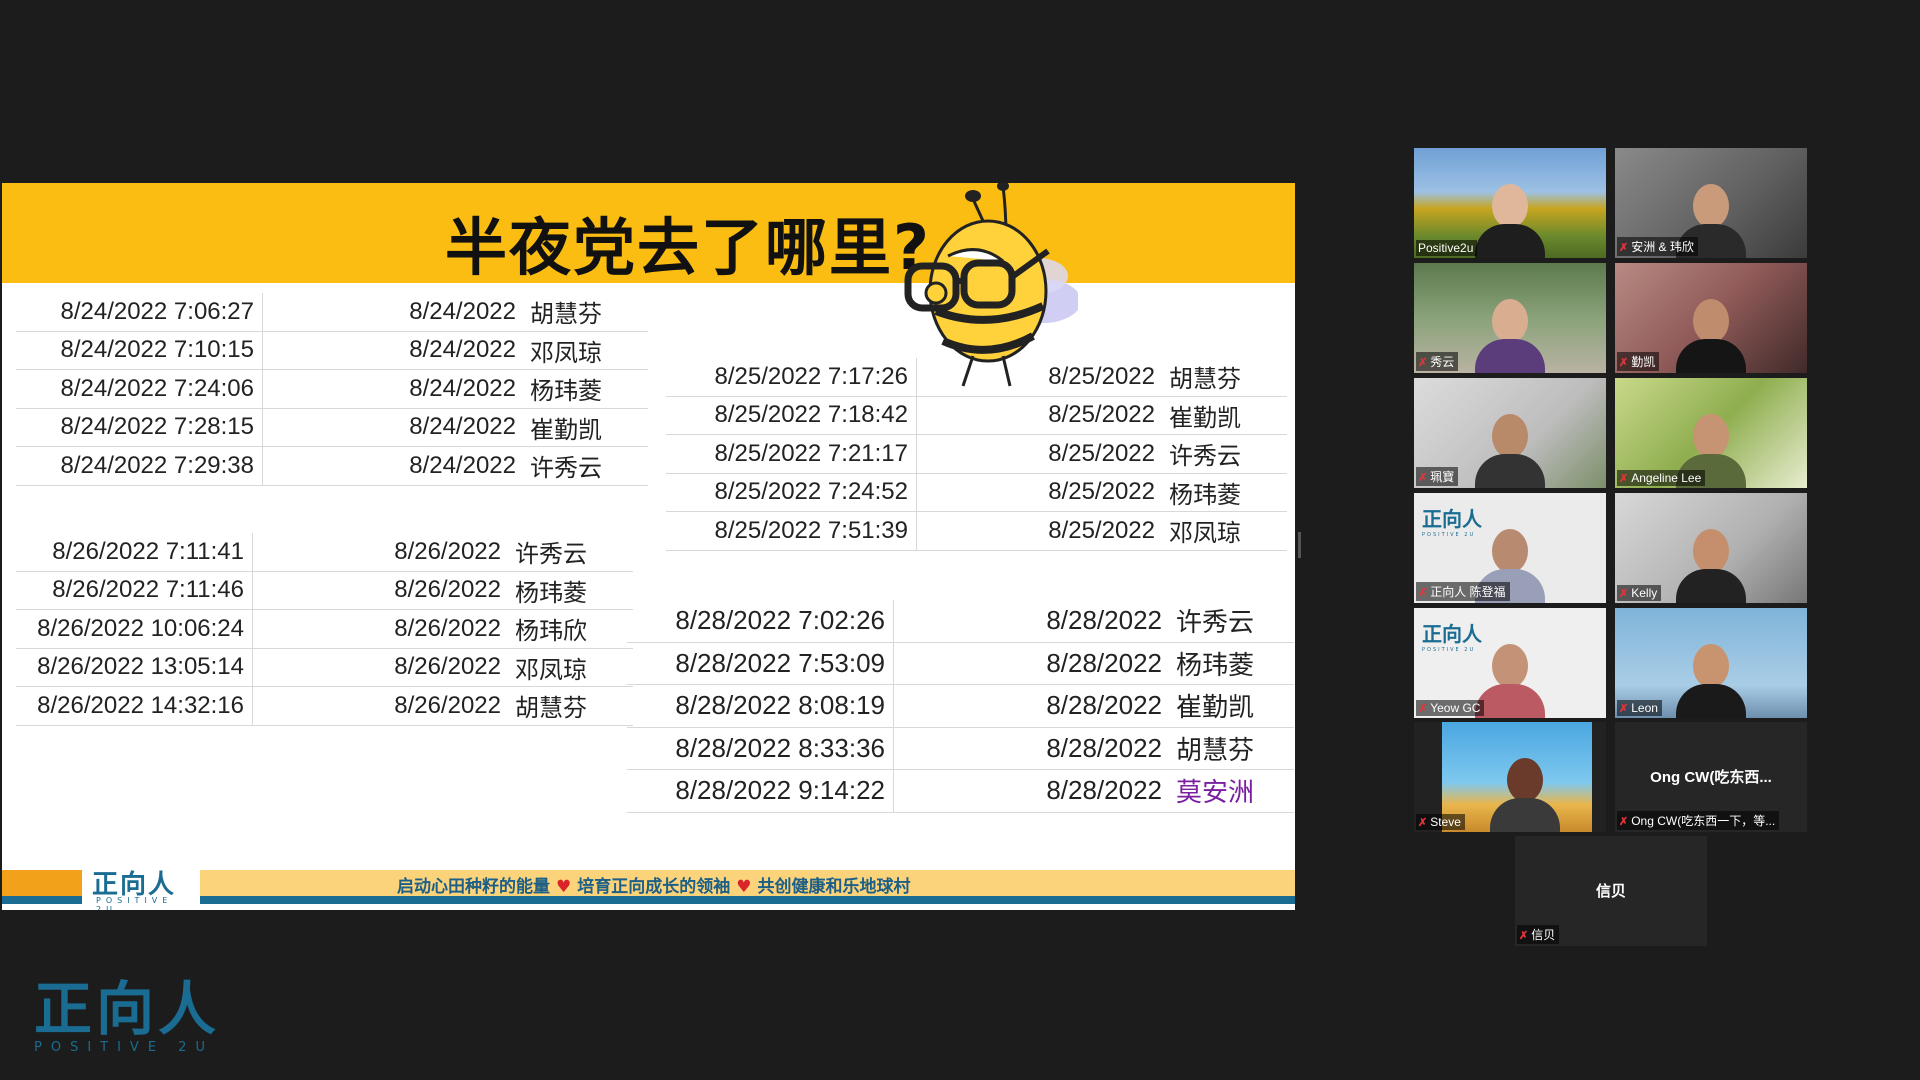  What do you see at coordinates (1711, 433) in the screenshot?
I see `participant-tile: ✗ Angeline Lee` at bounding box center [1711, 433].